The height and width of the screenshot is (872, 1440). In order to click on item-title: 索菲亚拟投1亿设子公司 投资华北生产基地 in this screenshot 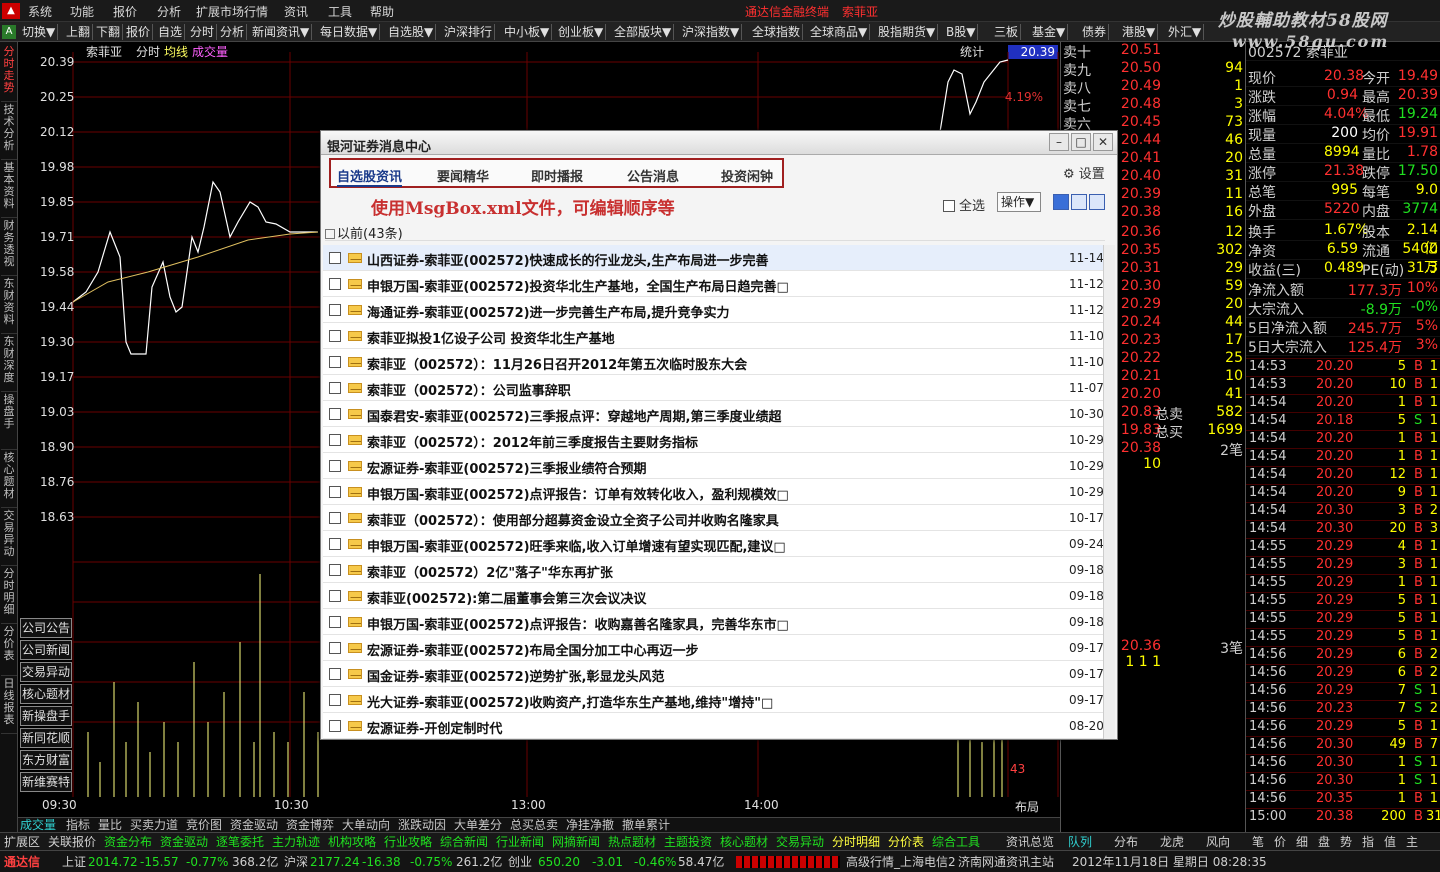, I will do `click(712, 337)`.